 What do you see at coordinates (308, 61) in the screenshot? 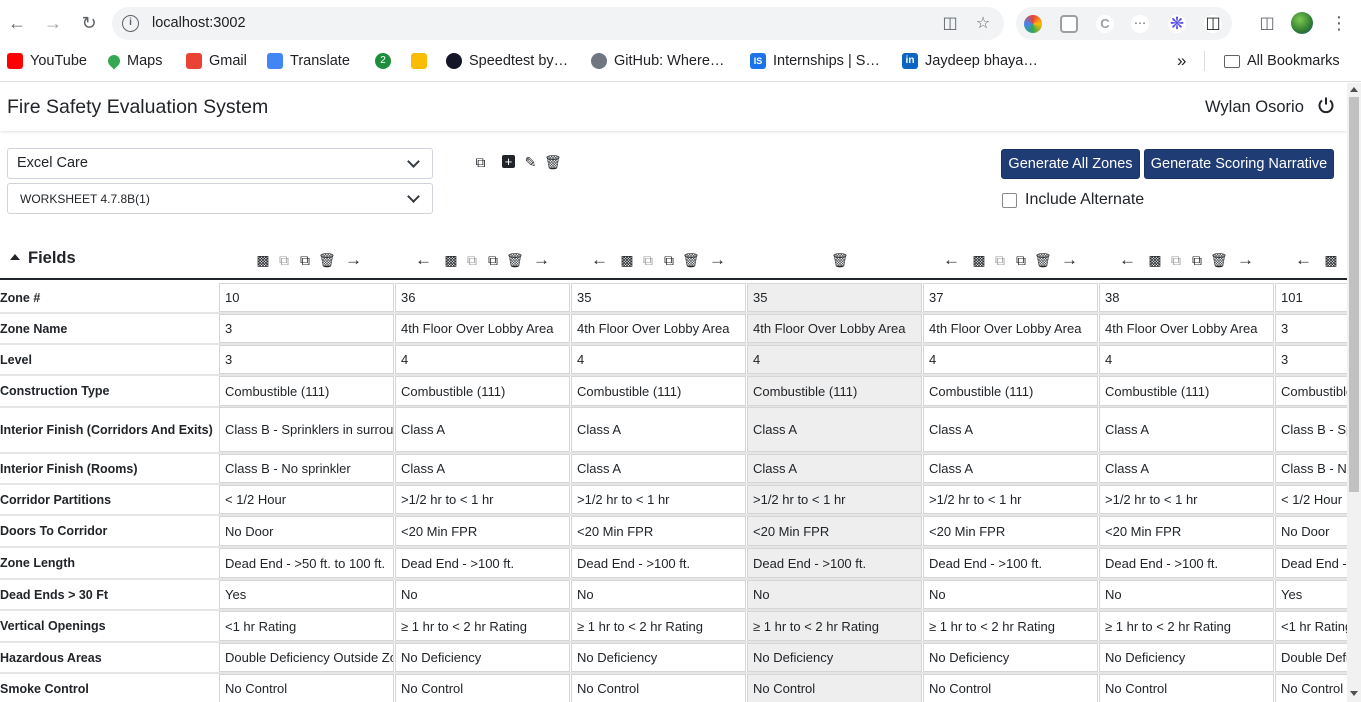
I see `bookmark-translate: Translate` at bounding box center [308, 61].